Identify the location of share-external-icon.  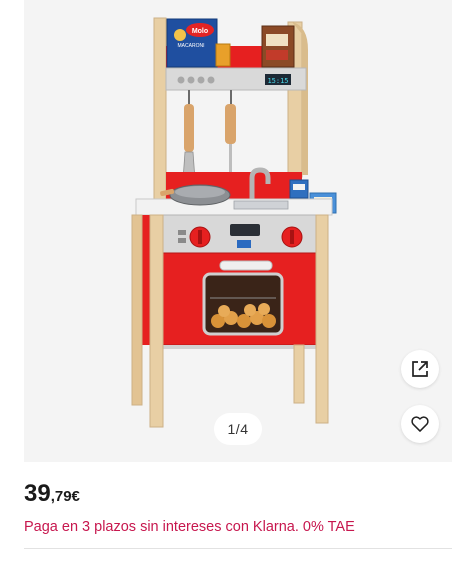
(420, 369).